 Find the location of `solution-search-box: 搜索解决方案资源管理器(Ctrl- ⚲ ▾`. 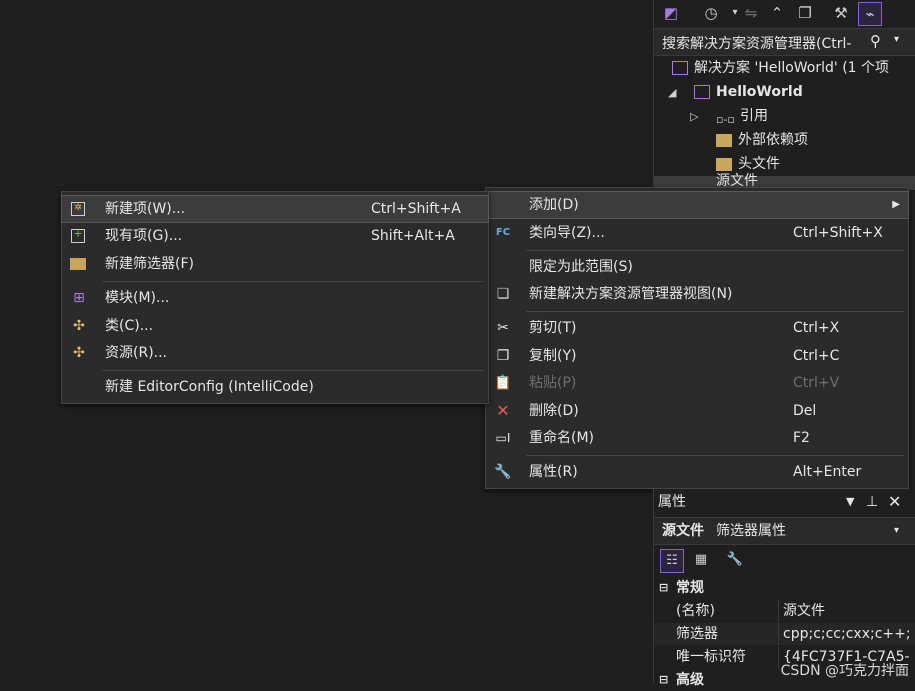

solution-search-box: 搜索解决方案资源管理器(Ctrl- ⚲ ▾ is located at coordinates (784, 42).